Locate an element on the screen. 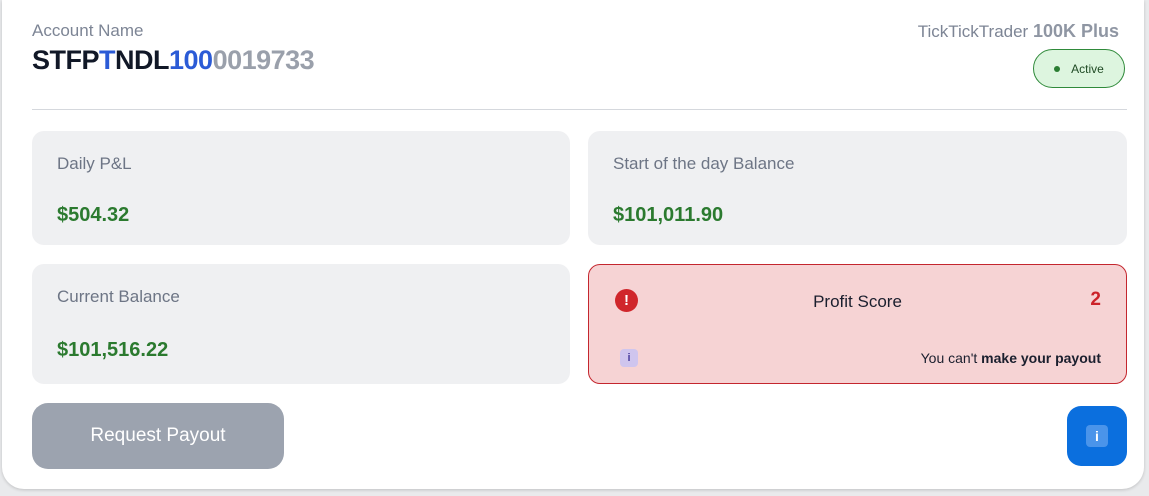 This screenshot has height=496, width=1149. plan-name: 100K Plus is located at coordinates (1075, 31).